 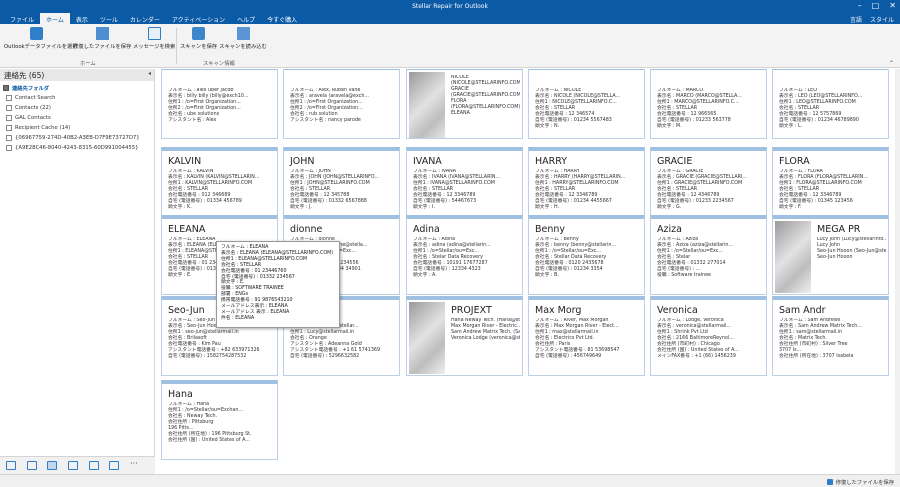 I want to click on menu-item: 今すぐ購入, so click(x=282, y=18).